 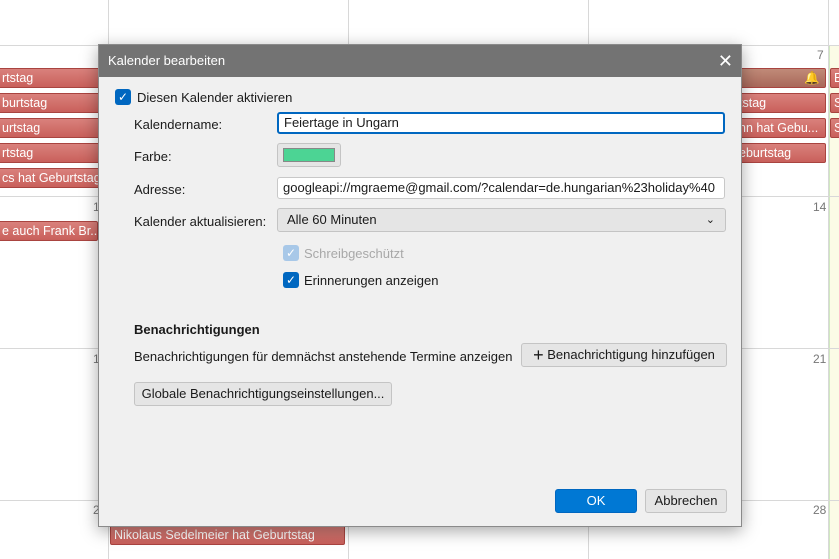 What do you see at coordinates (332, 219) in the screenshot?
I see `refresh-value: Alle 60 Minuten` at bounding box center [332, 219].